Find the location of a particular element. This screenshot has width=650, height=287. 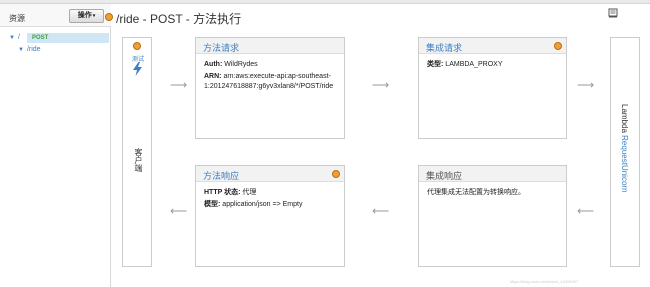

book-icon is located at coordinates (613, 13).